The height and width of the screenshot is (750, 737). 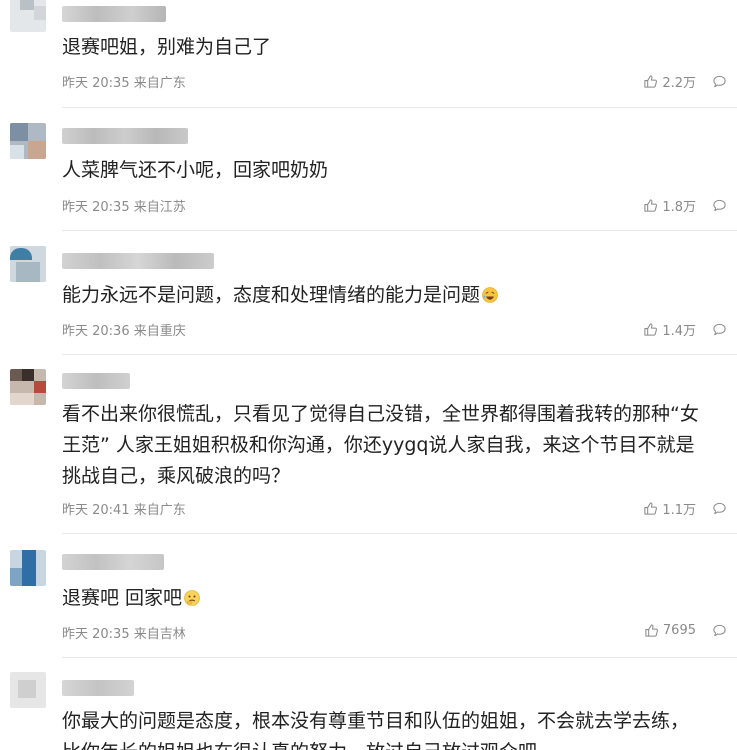 What do you see at coordinates (159, 331) in the screenshot?
I see `comment-location: 来自重庆` at bounding box center [159, 331].